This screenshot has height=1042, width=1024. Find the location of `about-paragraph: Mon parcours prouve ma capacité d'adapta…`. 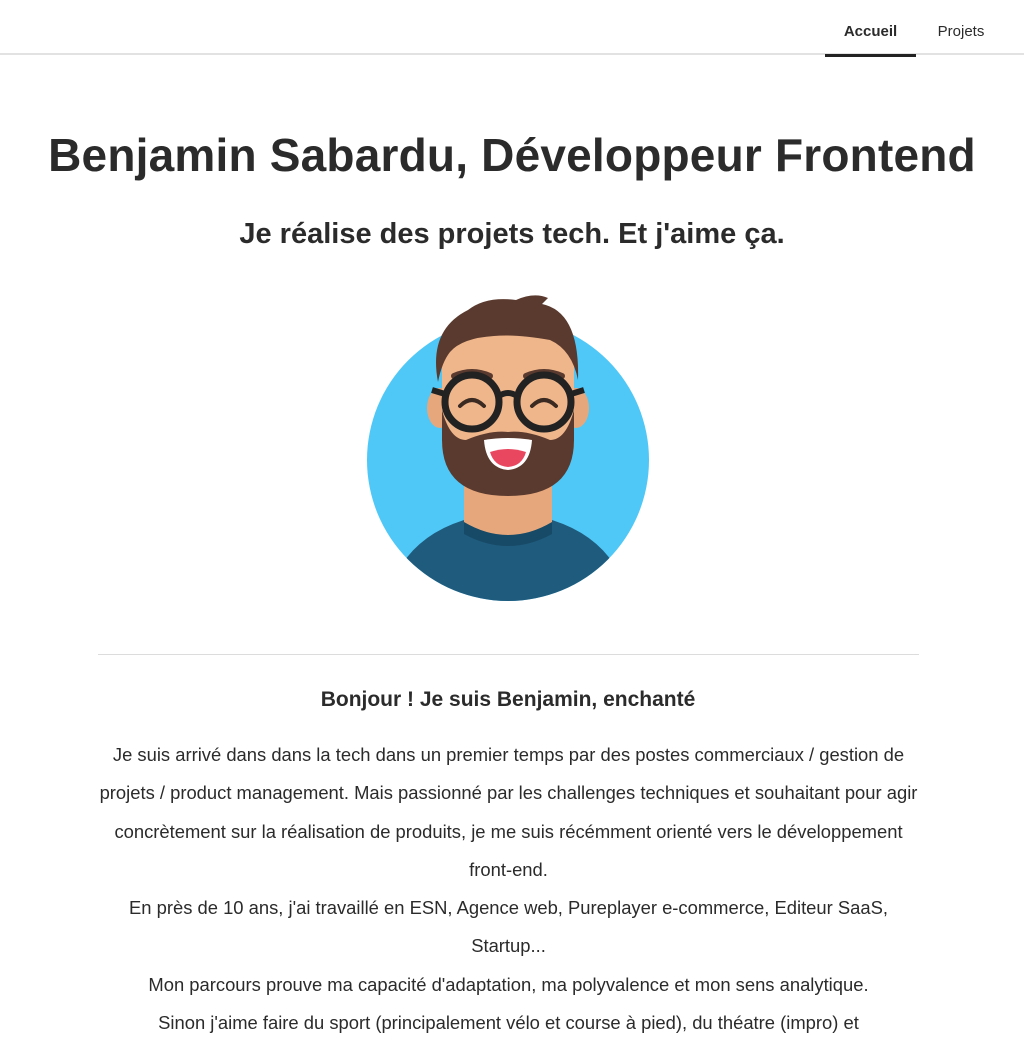

about-paragraph: Mon parcours prouve ma capacité d'adapta… is located at coordinates (508, 984).